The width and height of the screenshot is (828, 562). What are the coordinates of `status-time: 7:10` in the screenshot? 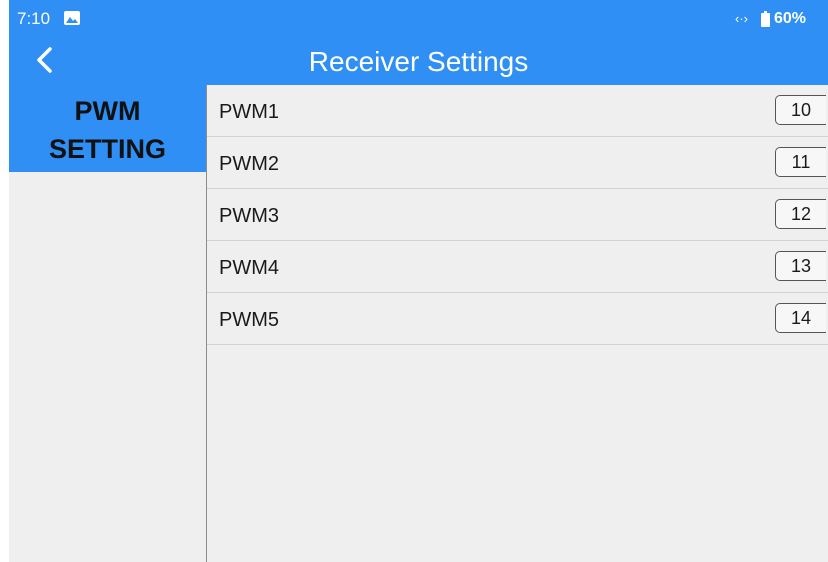 It's located at (34, 18).